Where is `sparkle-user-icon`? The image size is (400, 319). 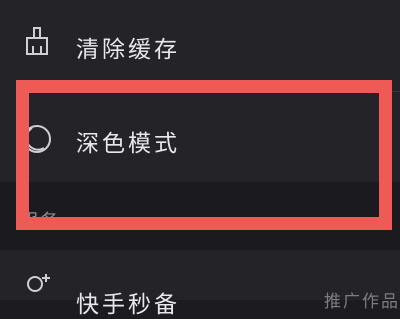 sparkle-user-icon is located at coordinates (38, 283).